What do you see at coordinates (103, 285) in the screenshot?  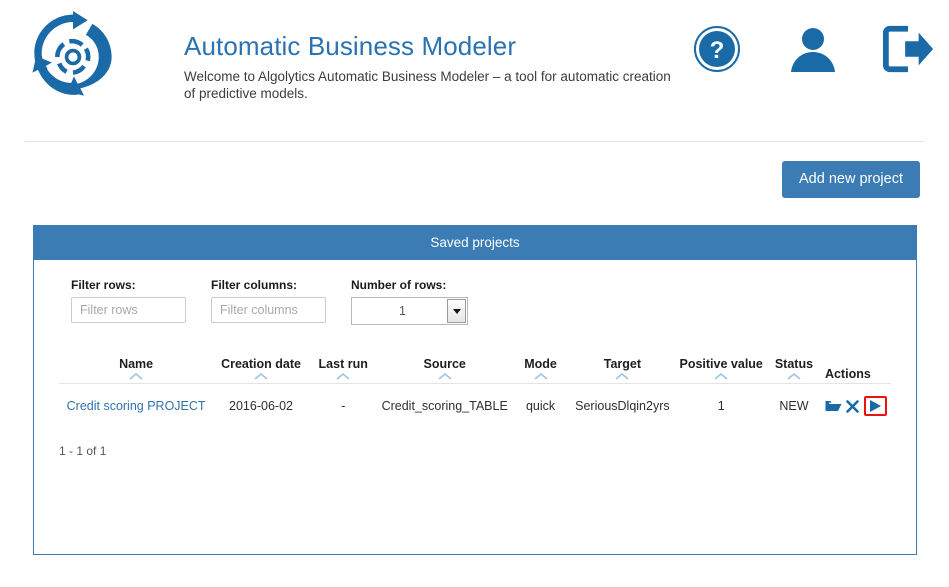 I see `filter-rows-label: Filter rows:` at bounding box center [103, 285].